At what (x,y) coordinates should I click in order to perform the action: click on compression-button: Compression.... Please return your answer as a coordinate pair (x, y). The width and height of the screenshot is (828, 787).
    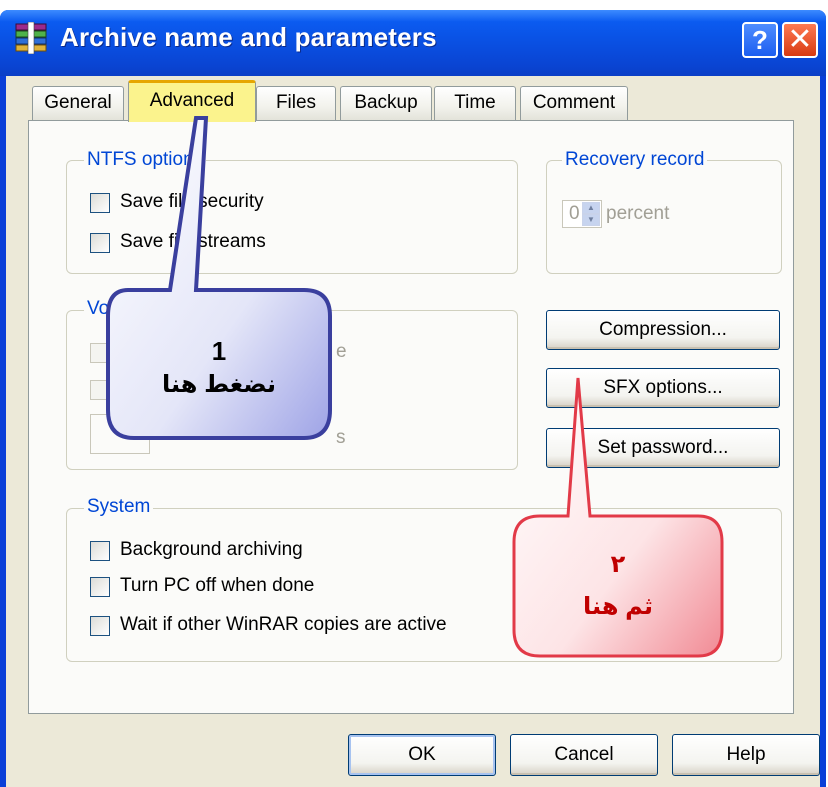
    Looking at the image, I should click on (663, 330).